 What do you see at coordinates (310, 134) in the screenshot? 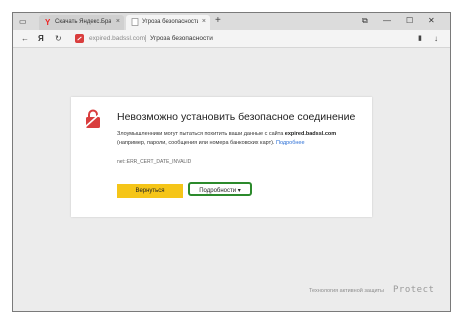
I see `desc-domain: expired.badssl.com` at bounding box center [310, 134].